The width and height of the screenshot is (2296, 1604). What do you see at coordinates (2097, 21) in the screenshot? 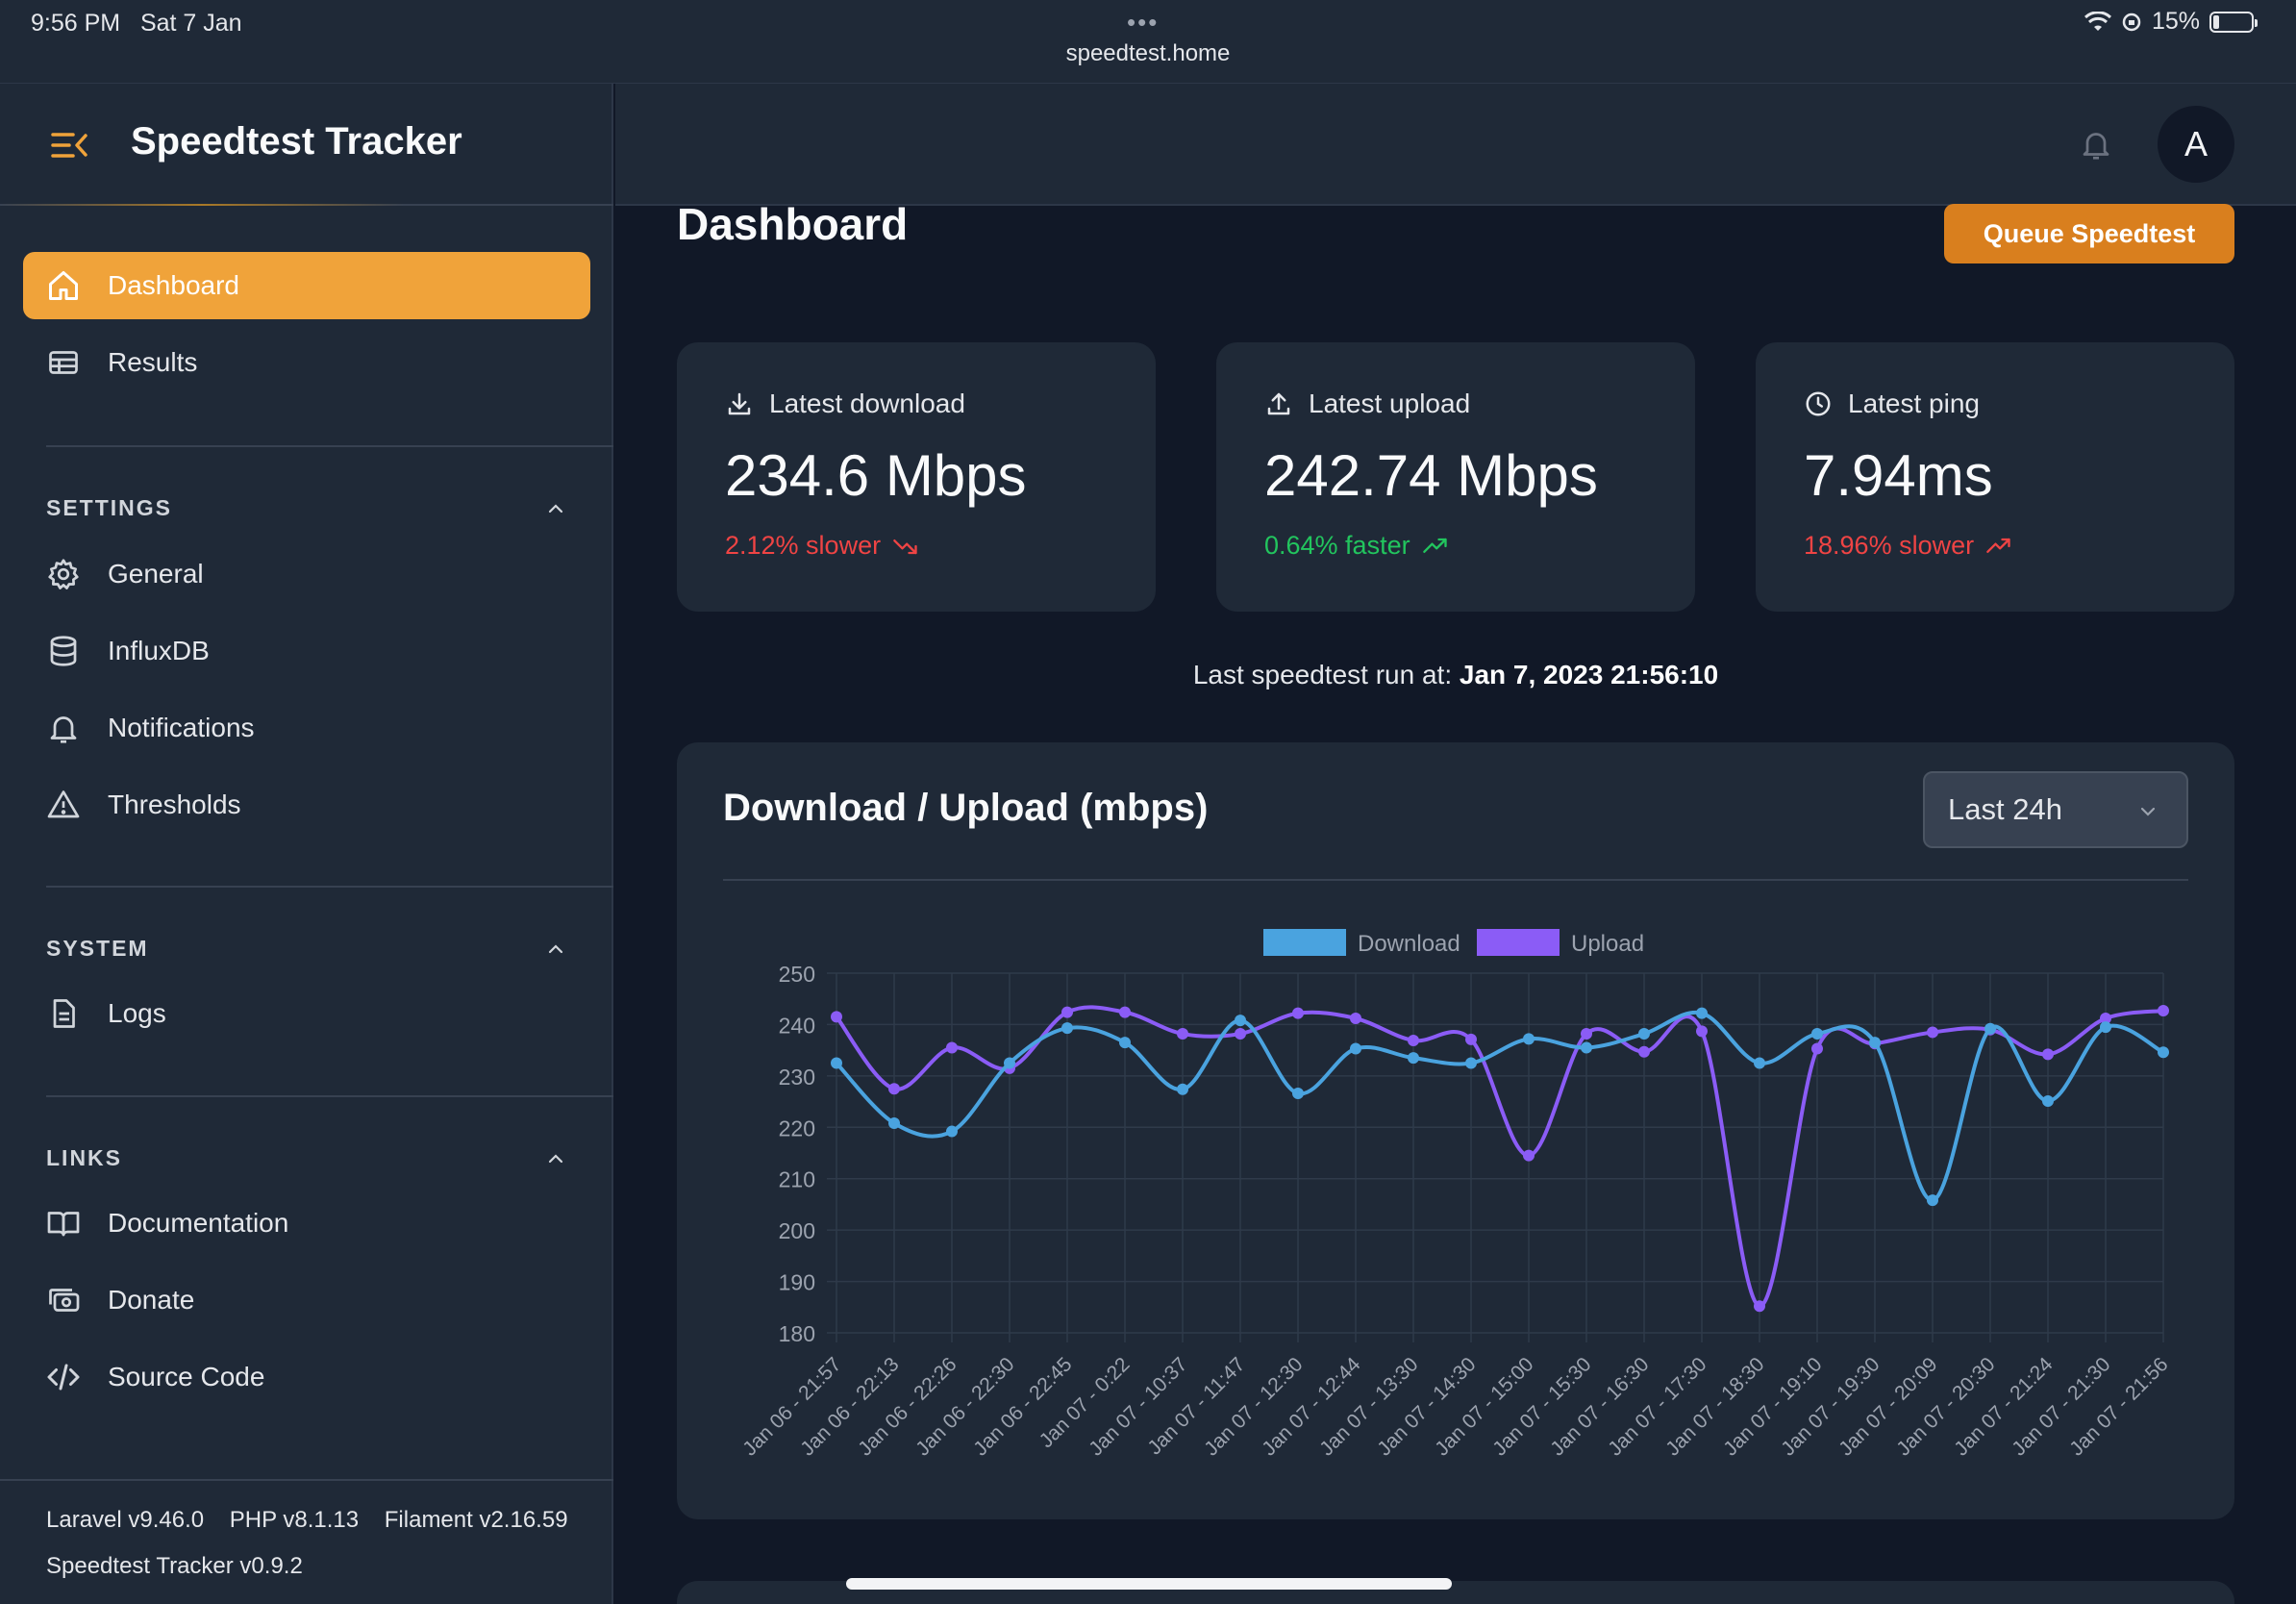
I see `wifi-icon` at bounding box center [2097, 21].